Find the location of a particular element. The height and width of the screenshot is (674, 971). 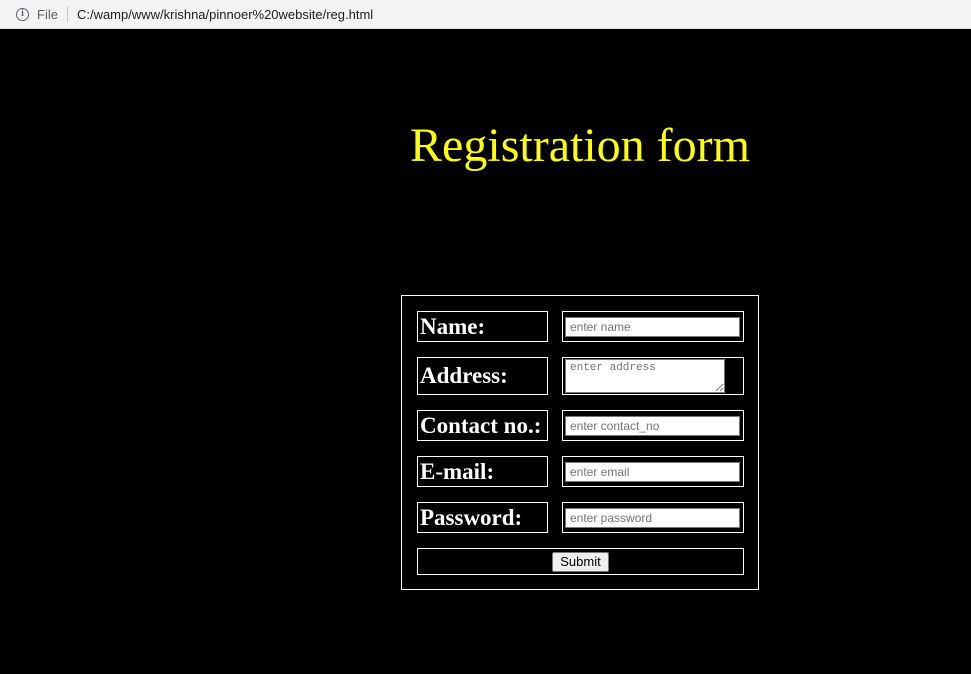

submit-cell: Submit is located at coordinates (580, 561).